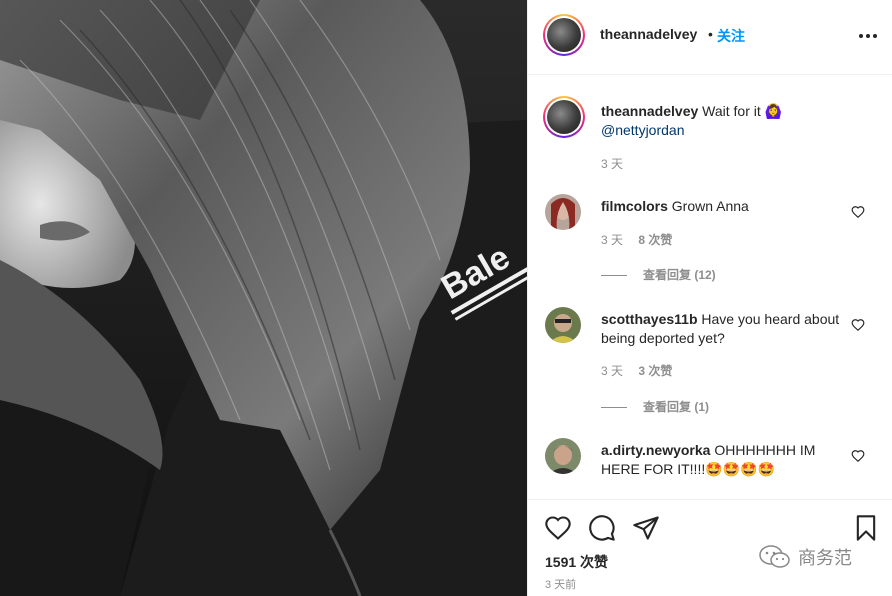  I want to click on view-replies-button: 查看回复 (1), so click(655, 406).